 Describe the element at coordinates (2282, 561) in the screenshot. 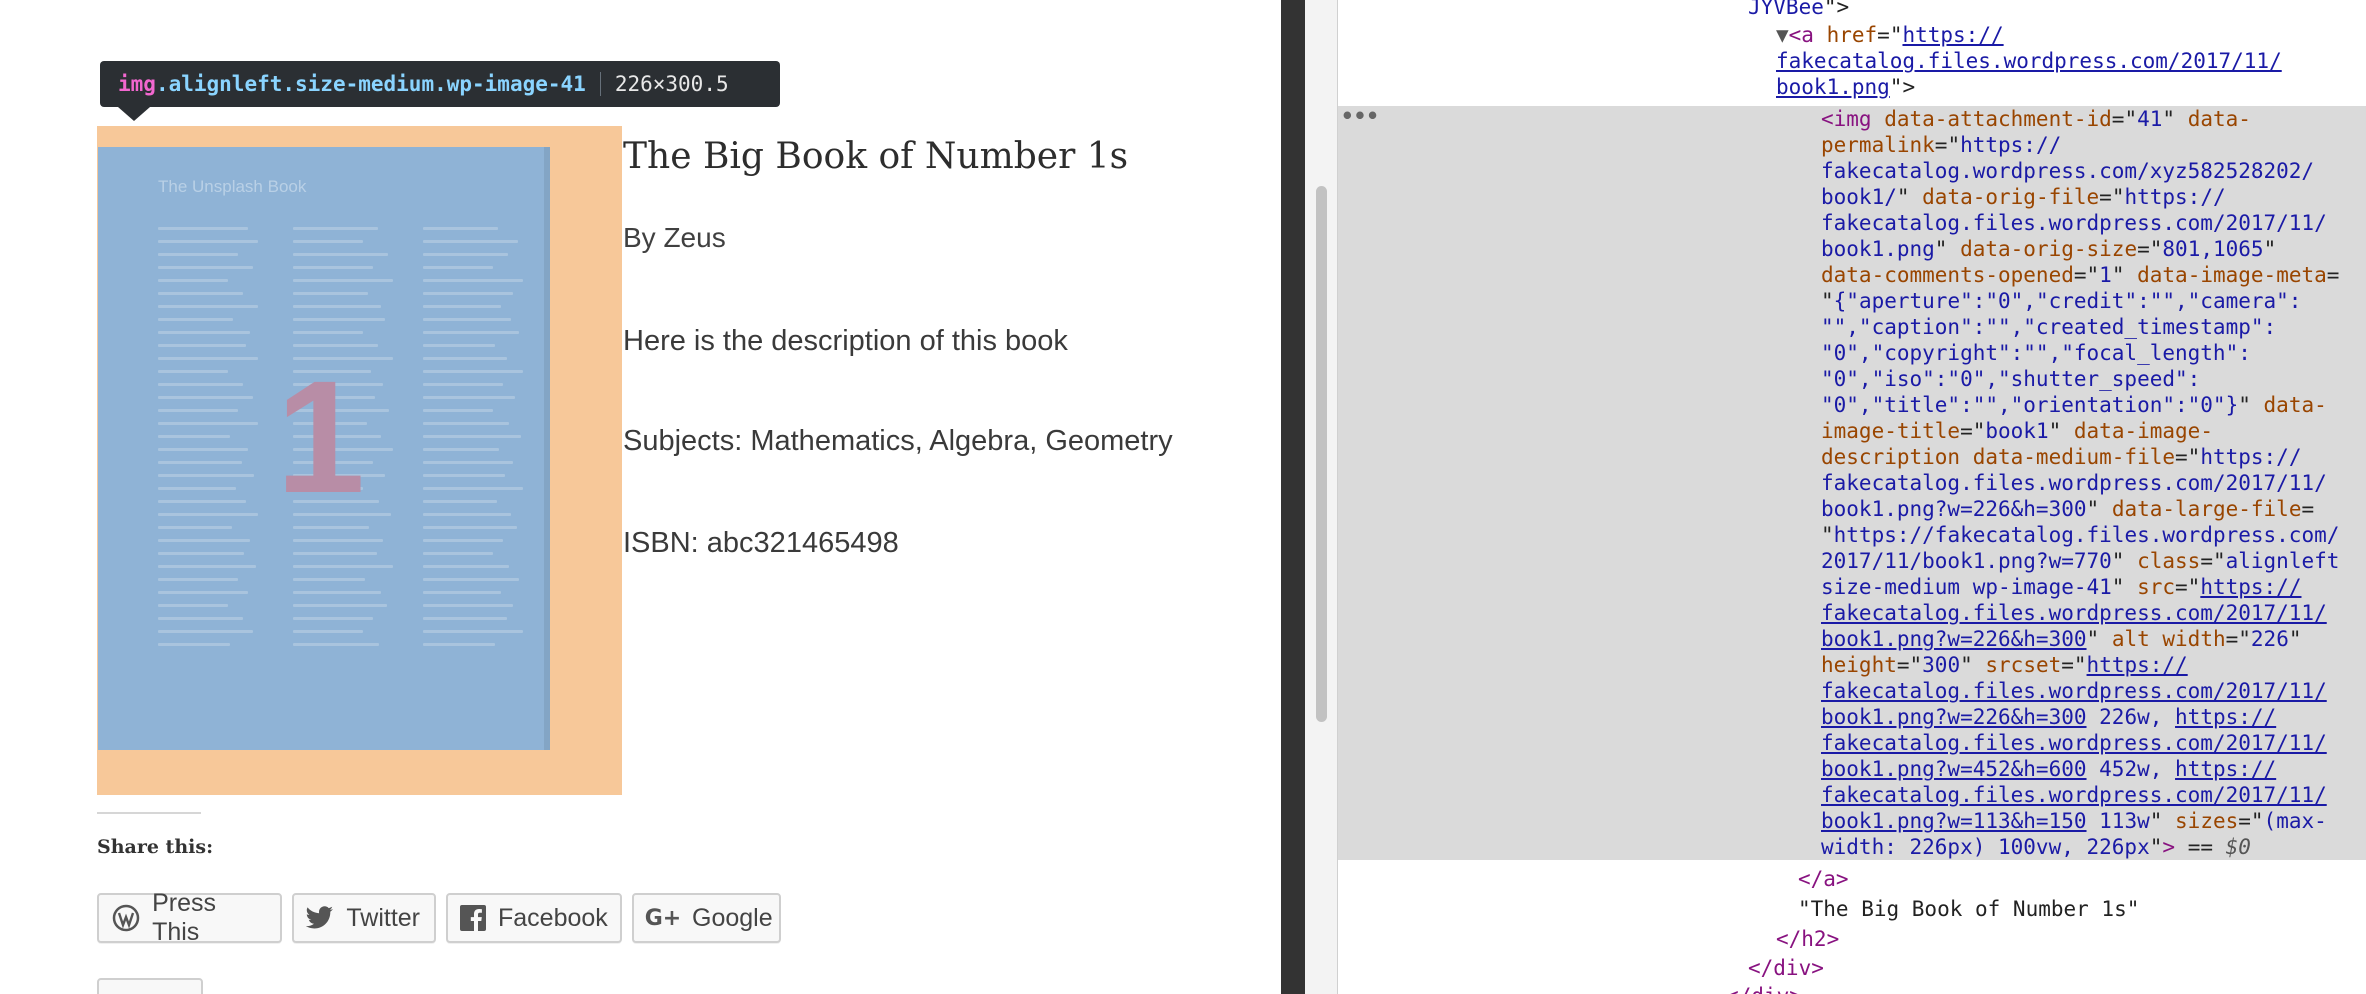

I see `dom-token: alignleft` at that location.